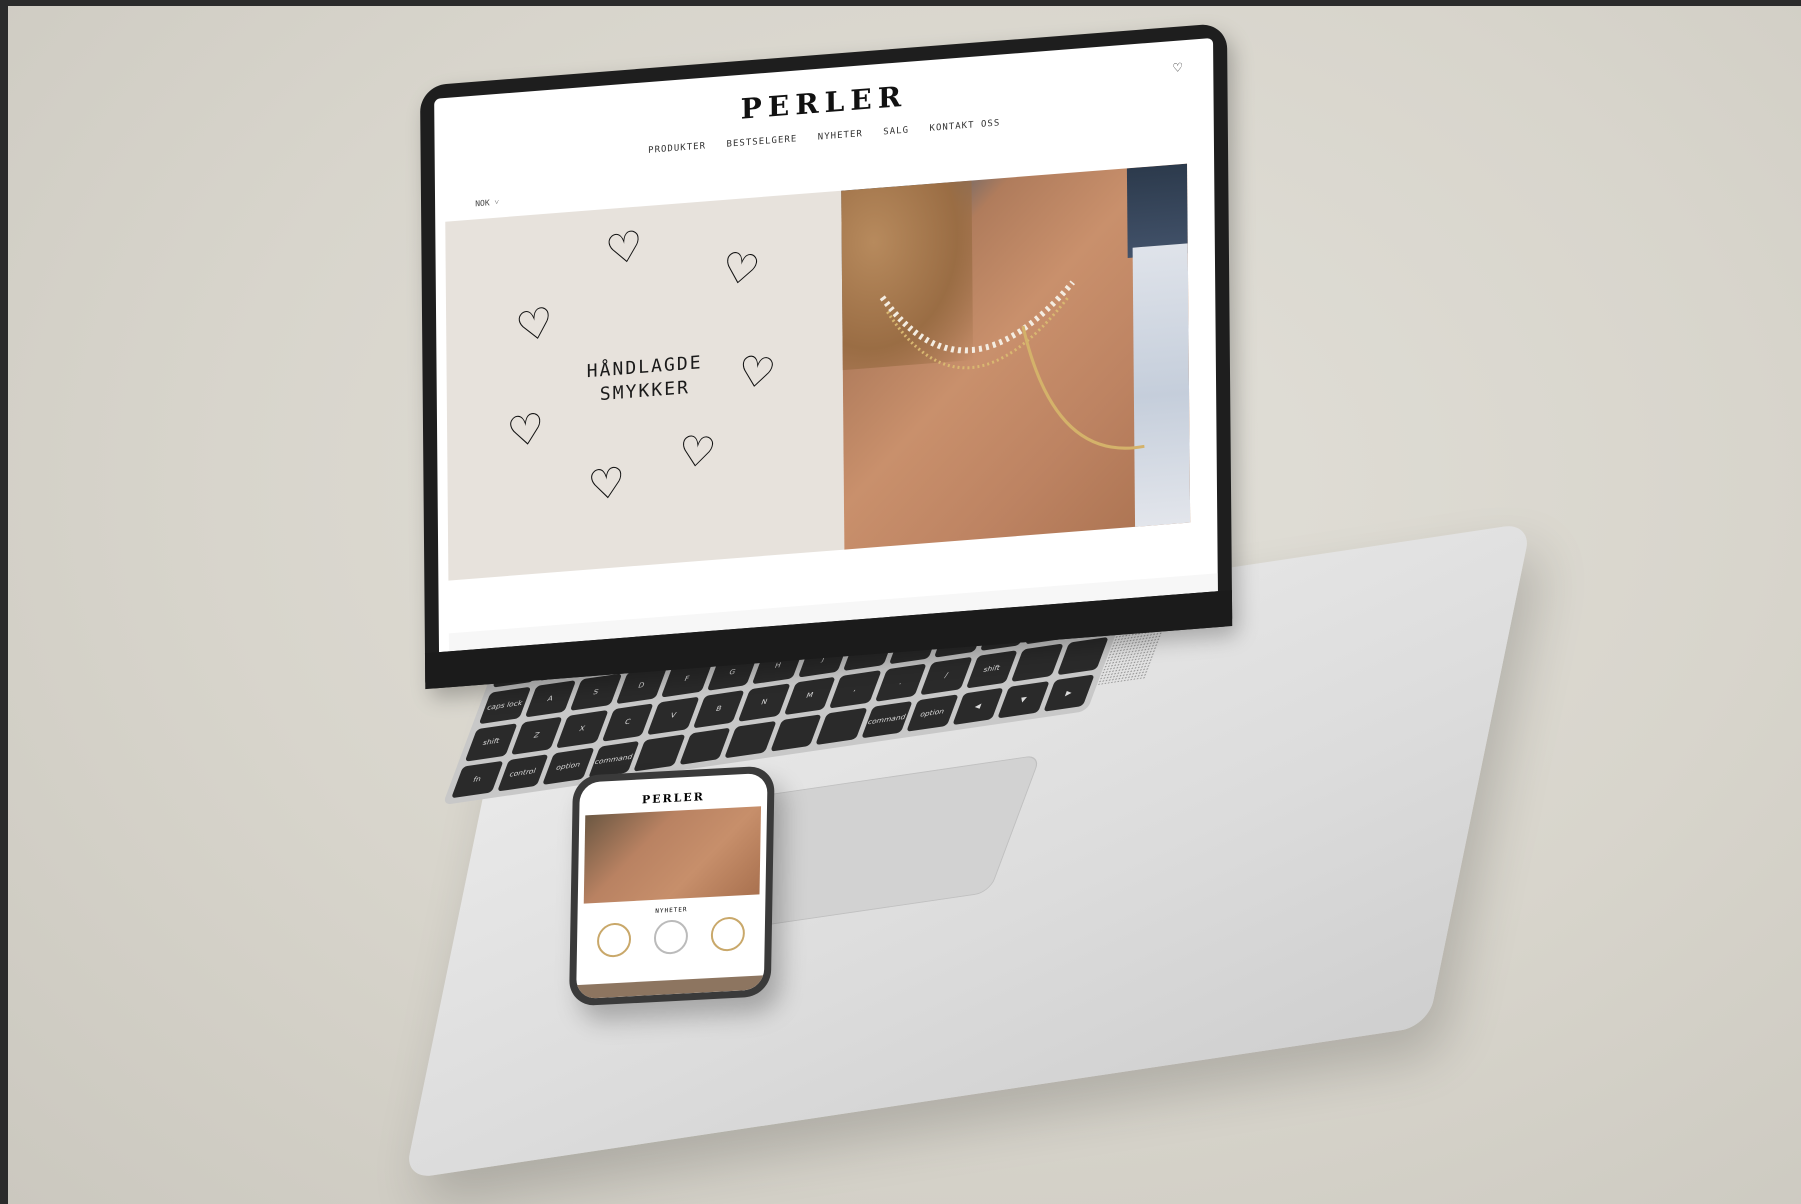 This screenshot has width=1801, height=1204. Describe the element at coordinates (536, 735) in the screenshot. I see `keyboard-key: Z` at that location.